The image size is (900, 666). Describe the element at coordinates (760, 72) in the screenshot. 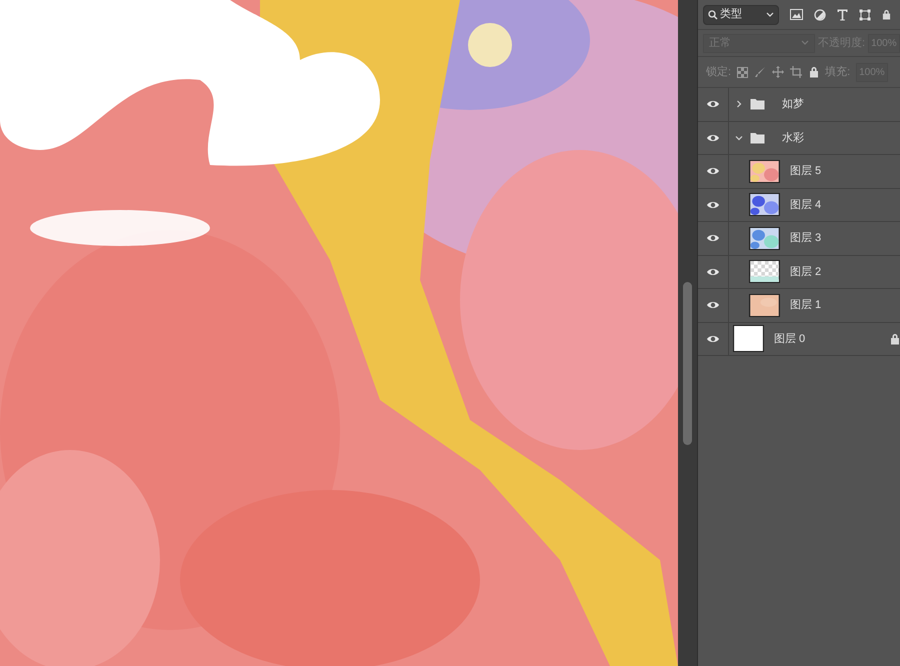

I see `brush-icon` at that location.